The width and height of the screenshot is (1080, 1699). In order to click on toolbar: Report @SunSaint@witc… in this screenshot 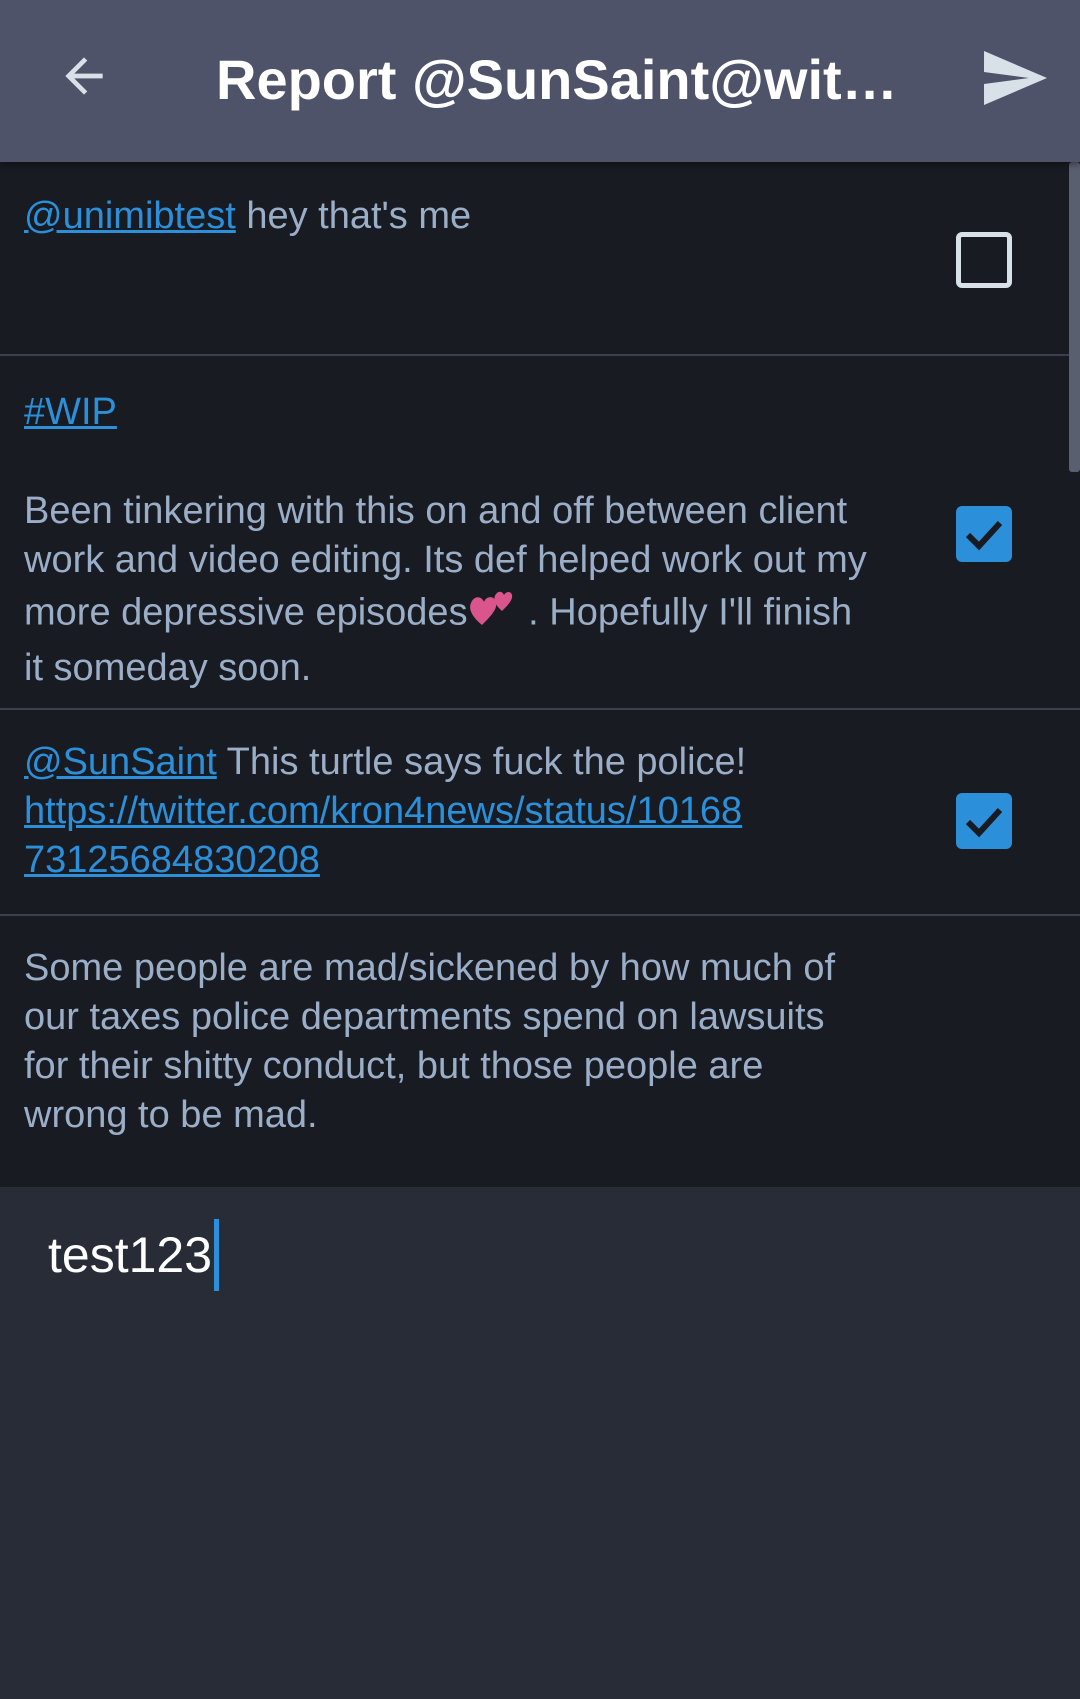, I will do `click(540, 81)`.